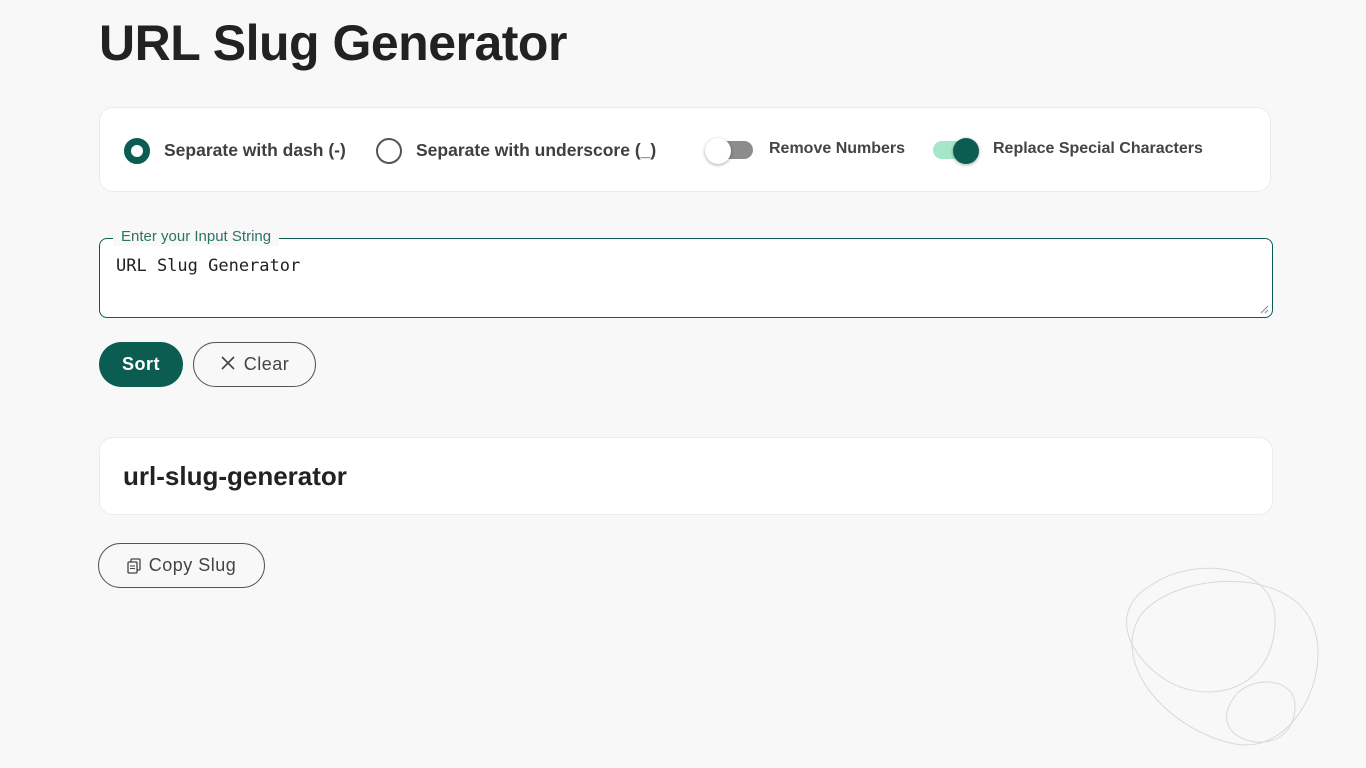 This screenshot has width=1366, height=768. What do you see at coordinates (134, 565) in the screenshot?
I see `copy-icon` at bounding box center [134, 565].